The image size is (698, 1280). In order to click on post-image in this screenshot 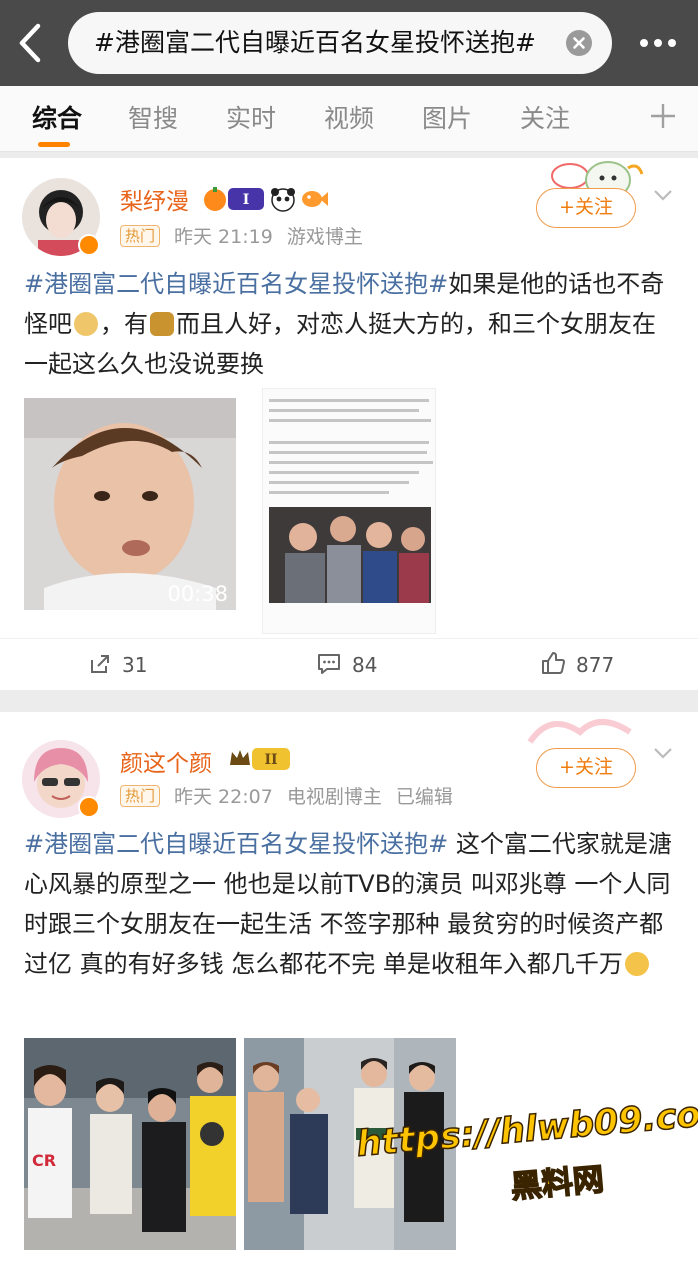, I will do `click(349, 511)`.